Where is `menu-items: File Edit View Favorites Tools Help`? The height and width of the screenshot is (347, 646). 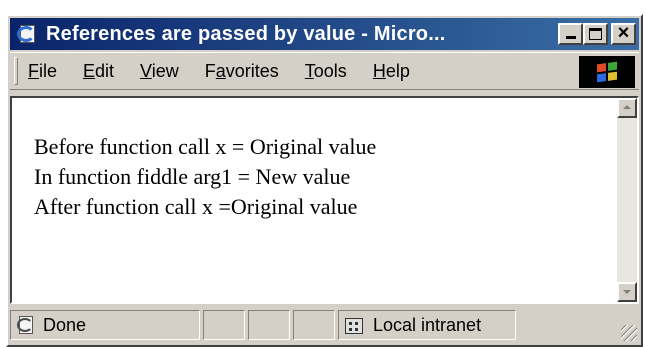 menu-items: File Edit View Favorites Tools Help is located at coordinates (232, 71).